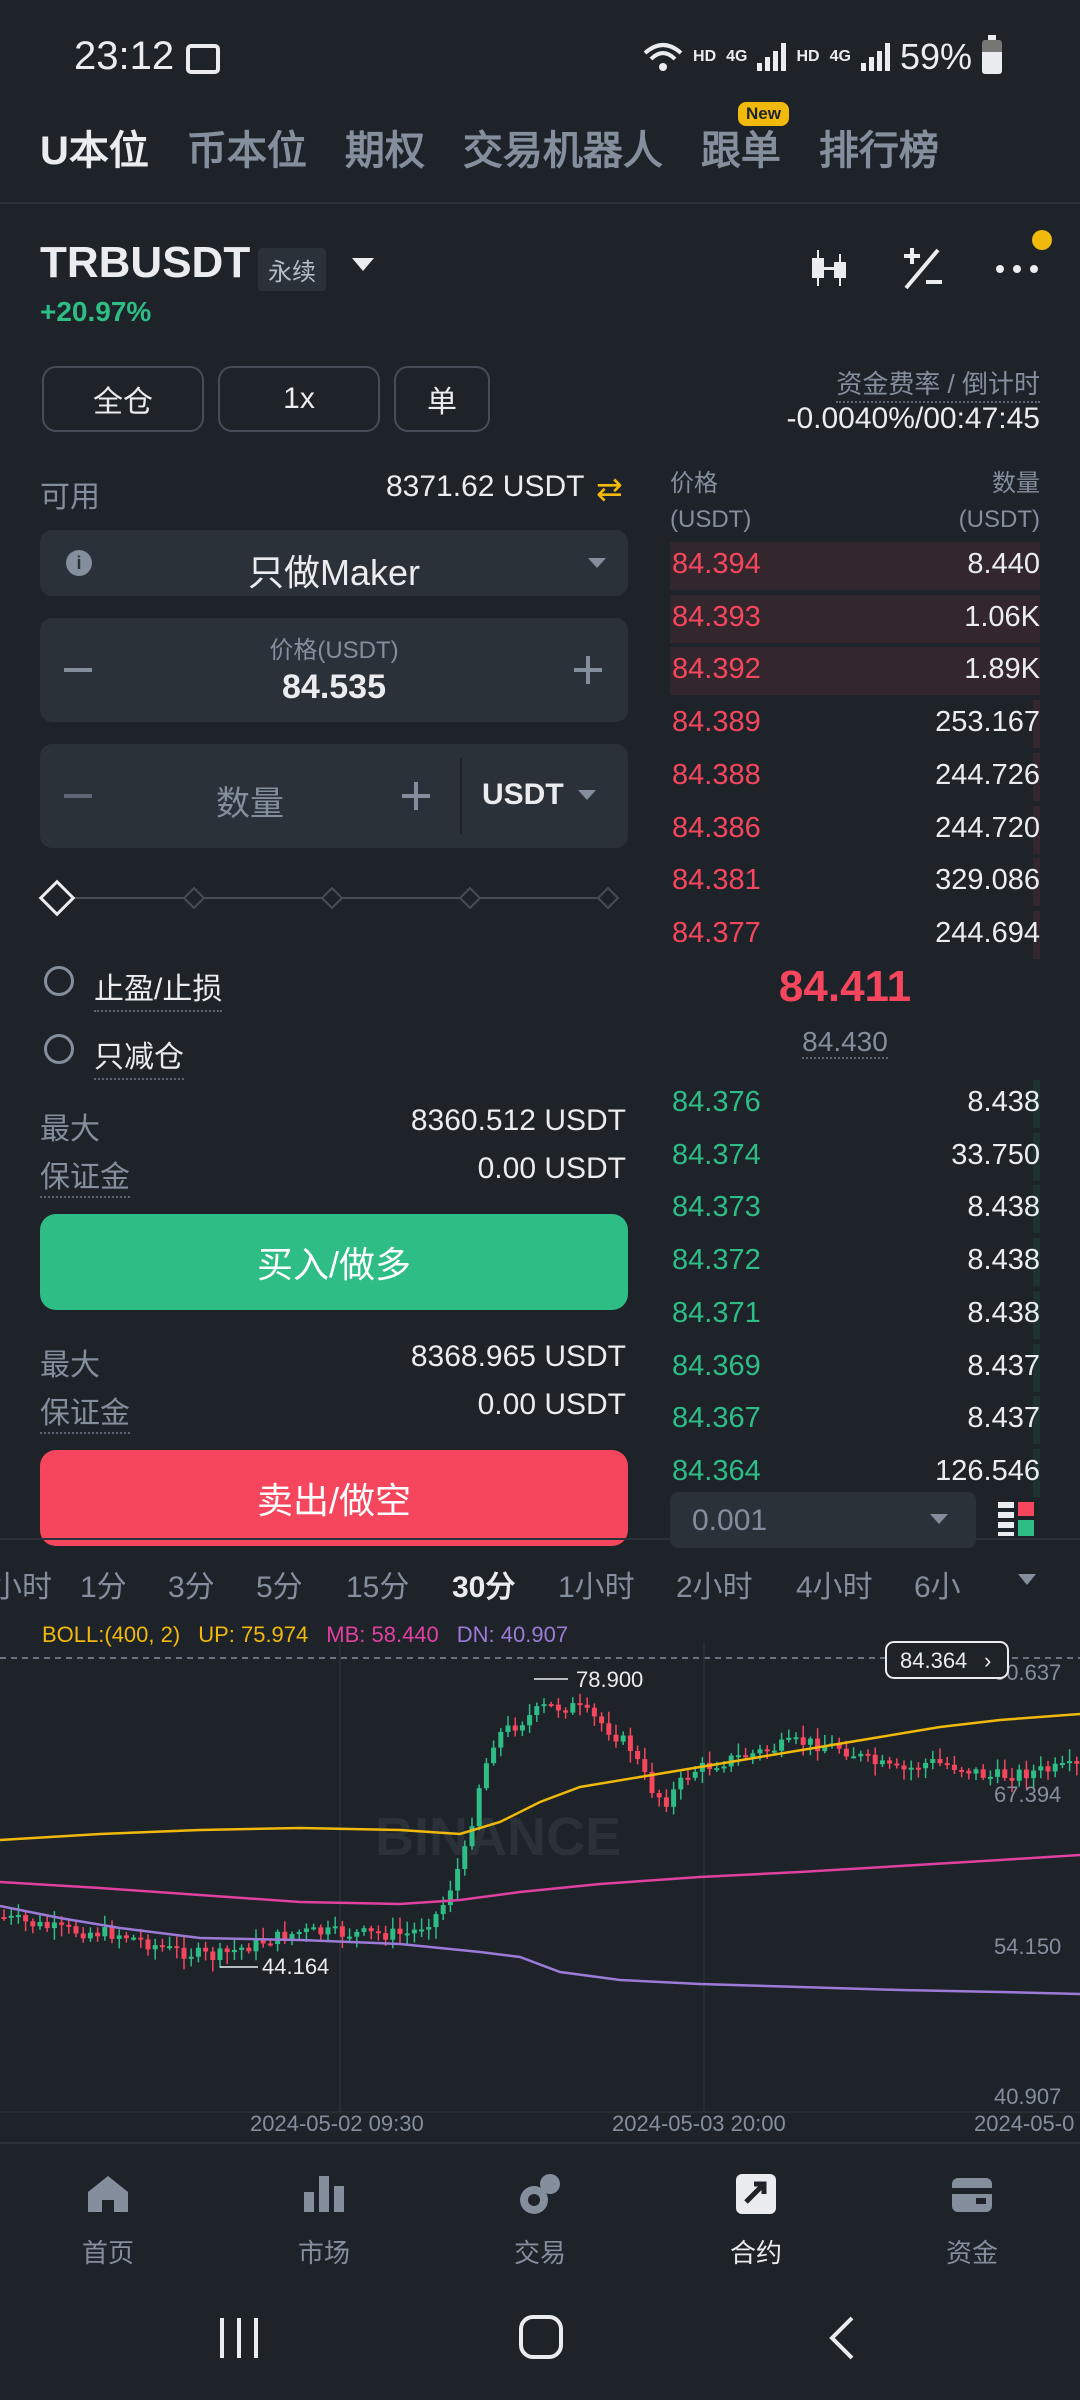  Describe the element at coordinates (879, 147) in the screenshot. I see `tab-leaderboard: 排行榜` at that location.